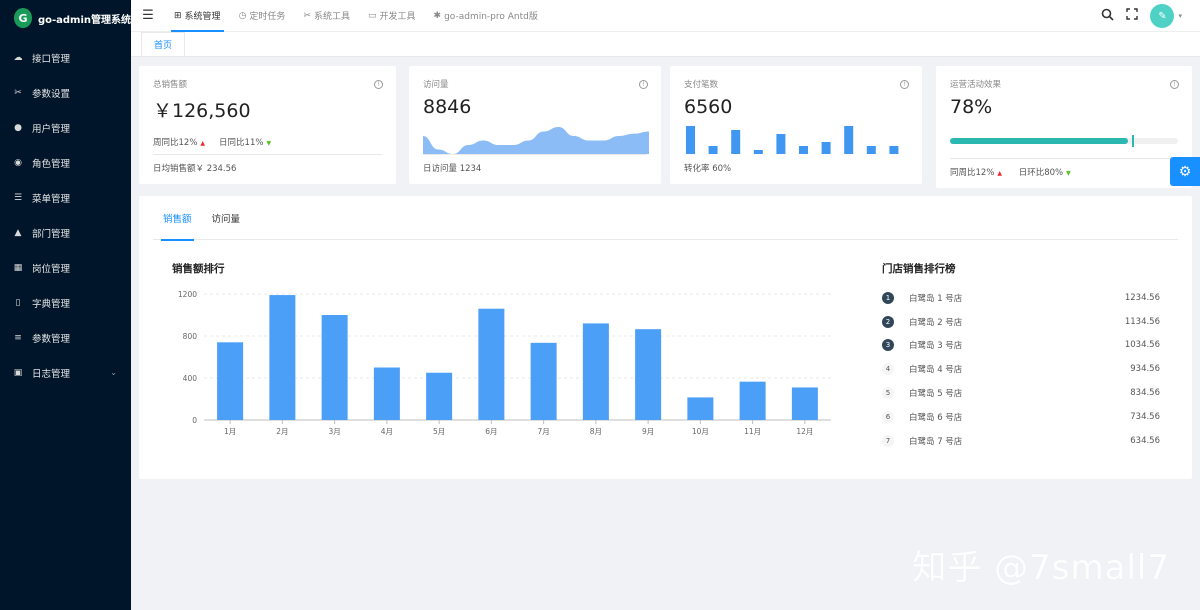 The width and height of the screenshot is (1200, 610). What do you see at coordinates (447, 107) in the screenshot?
I see `card-value: 8846` at bounding box center [447, 107].